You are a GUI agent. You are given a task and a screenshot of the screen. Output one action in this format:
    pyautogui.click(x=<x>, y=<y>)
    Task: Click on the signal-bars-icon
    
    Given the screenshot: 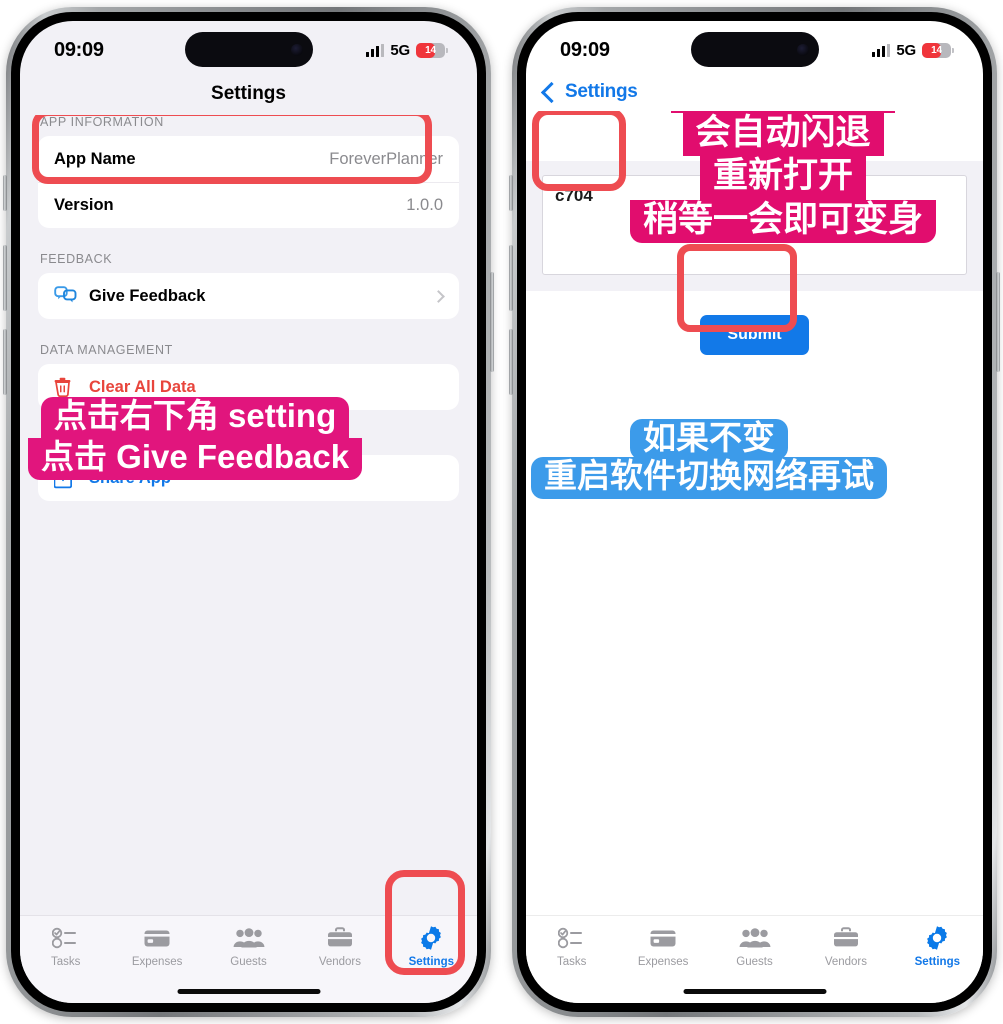 What is the action you would take?
    pyautogui.click(x=375, y=50)
    